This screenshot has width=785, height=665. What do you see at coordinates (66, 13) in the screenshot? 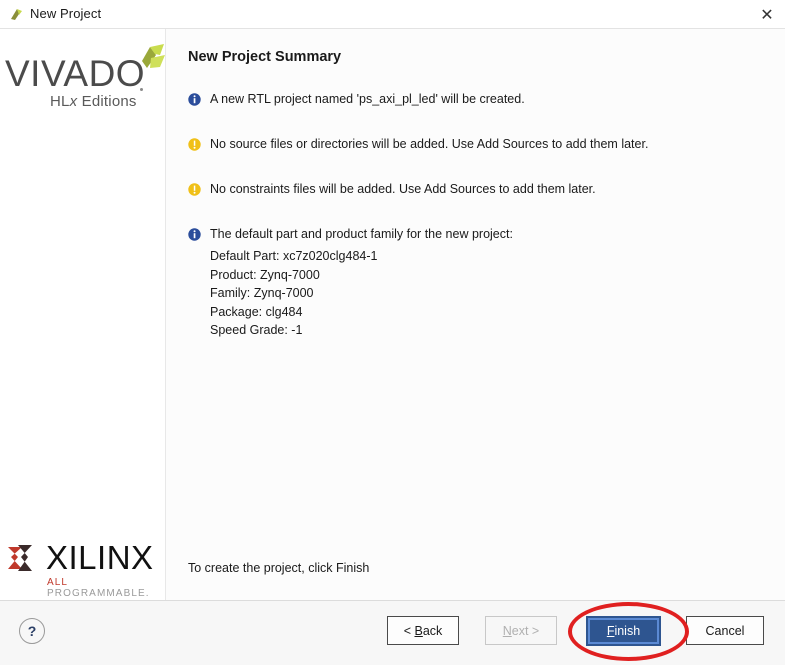
I see `dialog-title: New Project` at bounding box center [66, 13].